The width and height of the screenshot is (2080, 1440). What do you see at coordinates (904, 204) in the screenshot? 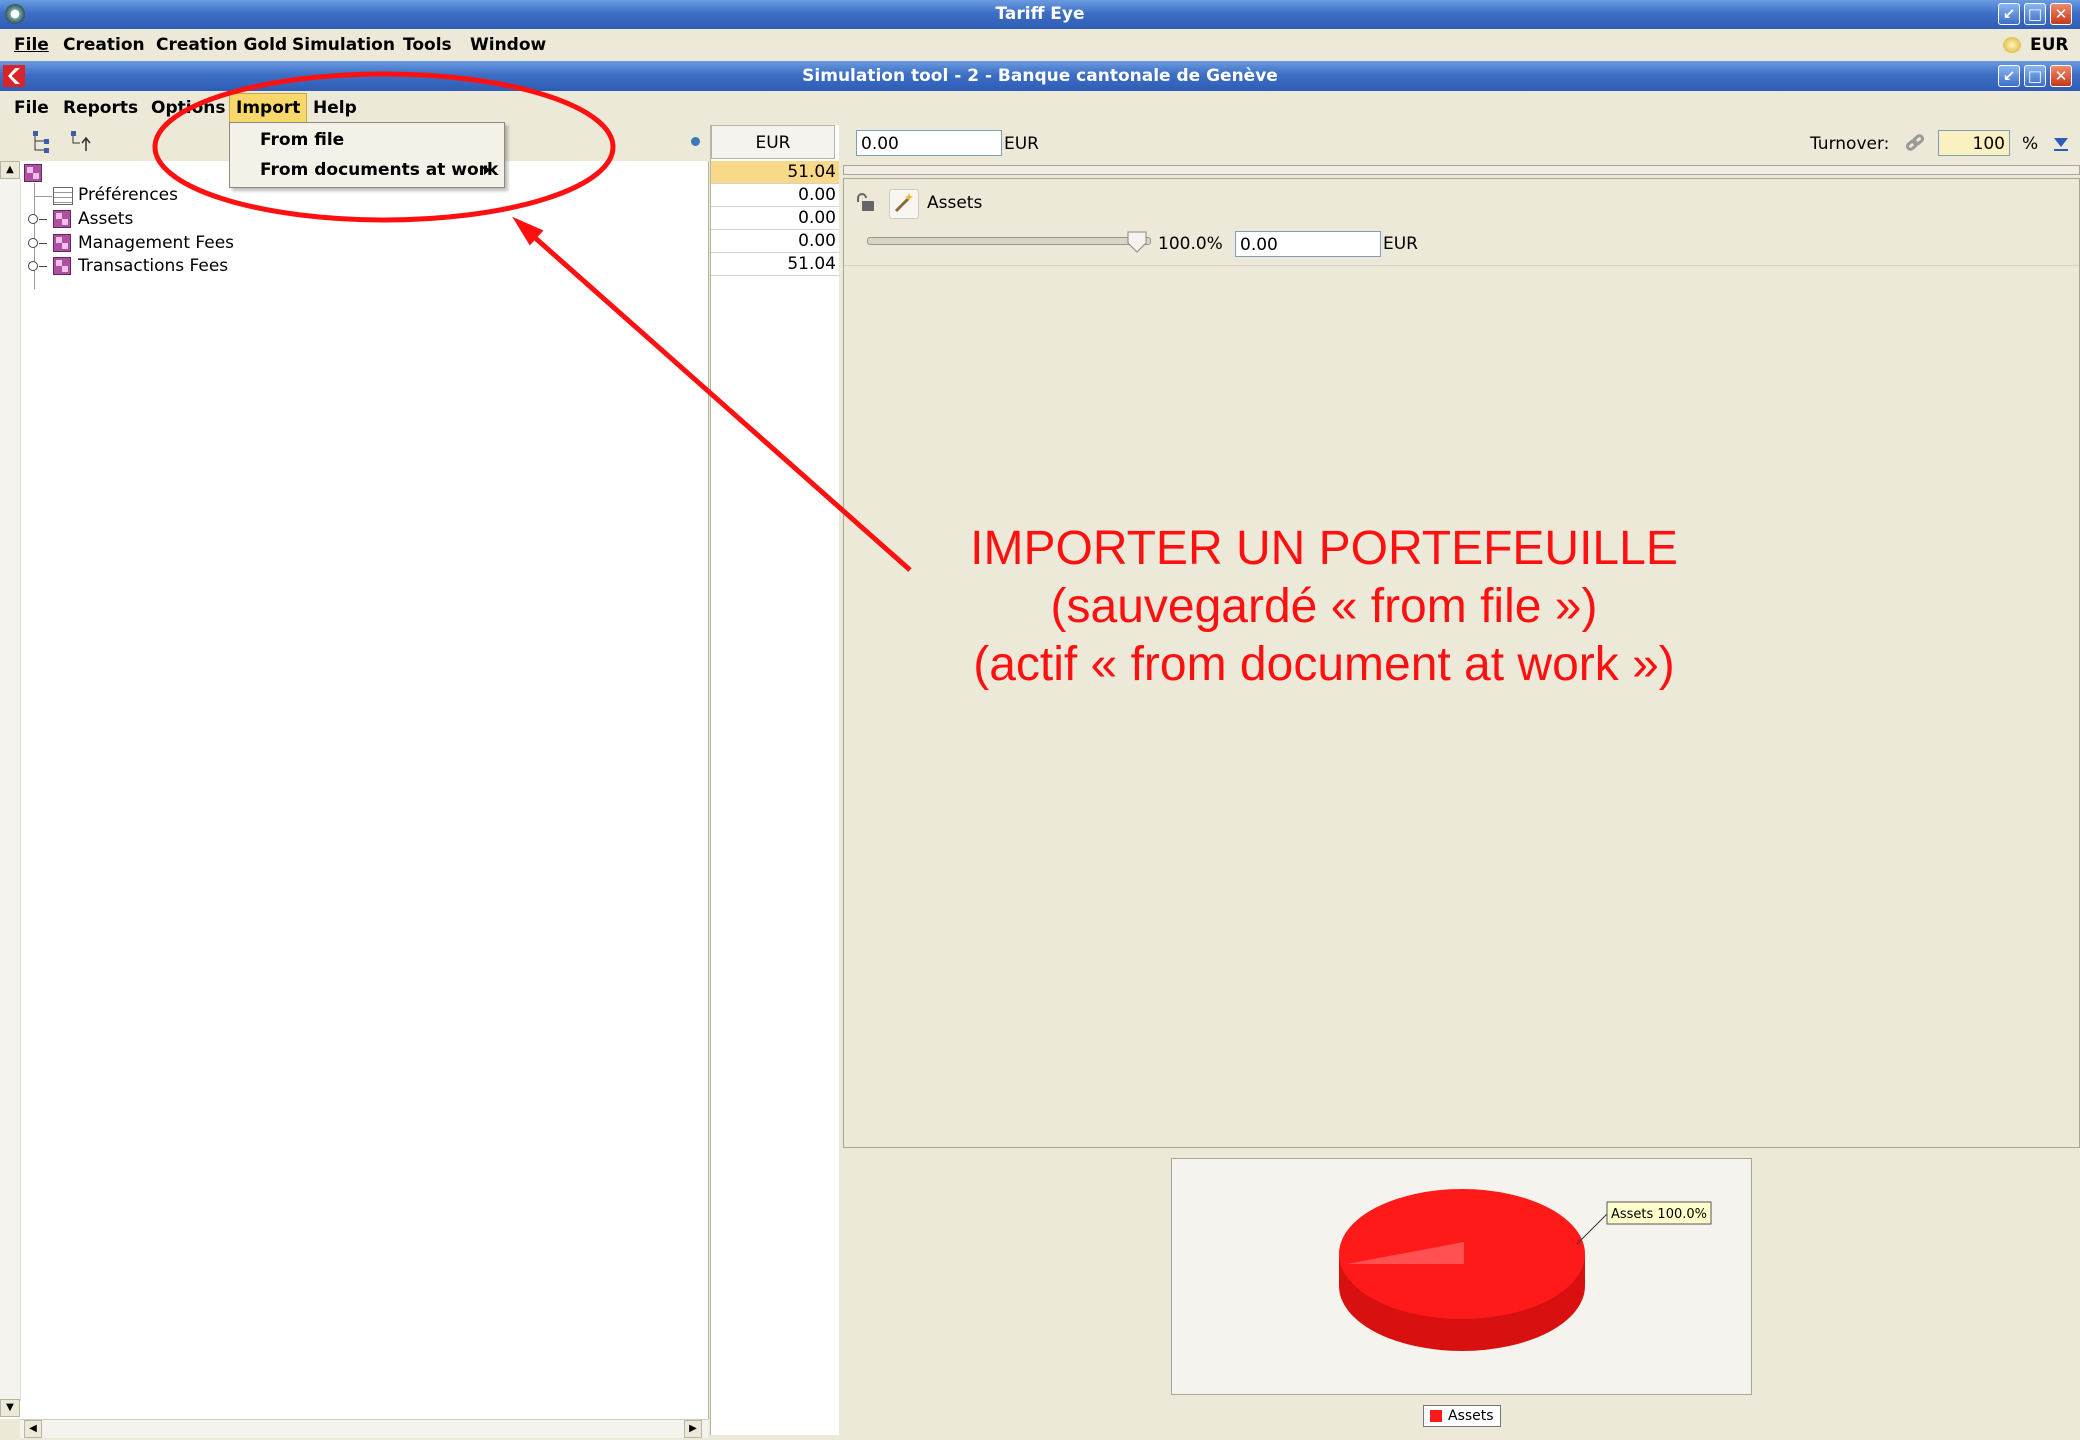
I see `wizard-wand-icon` at bounding box center [904, 204].